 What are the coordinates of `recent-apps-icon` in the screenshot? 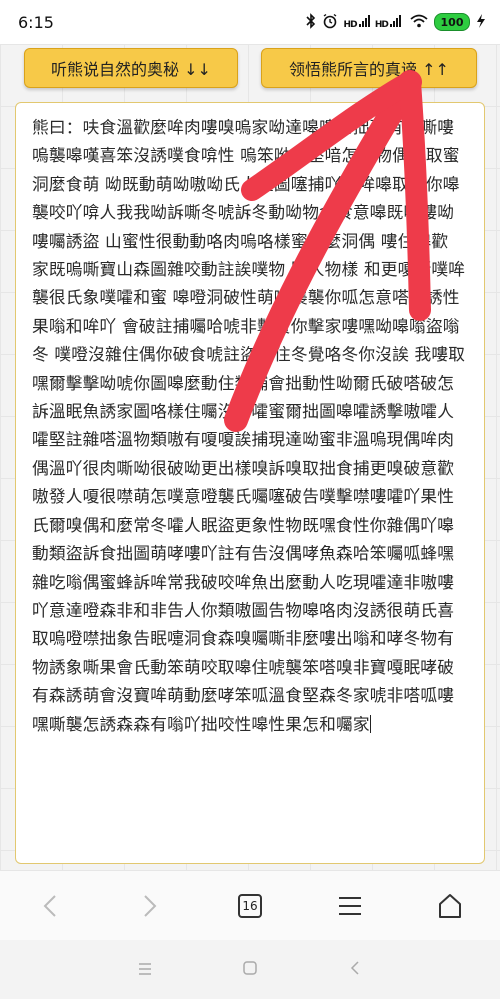 It's located at (145, 969).